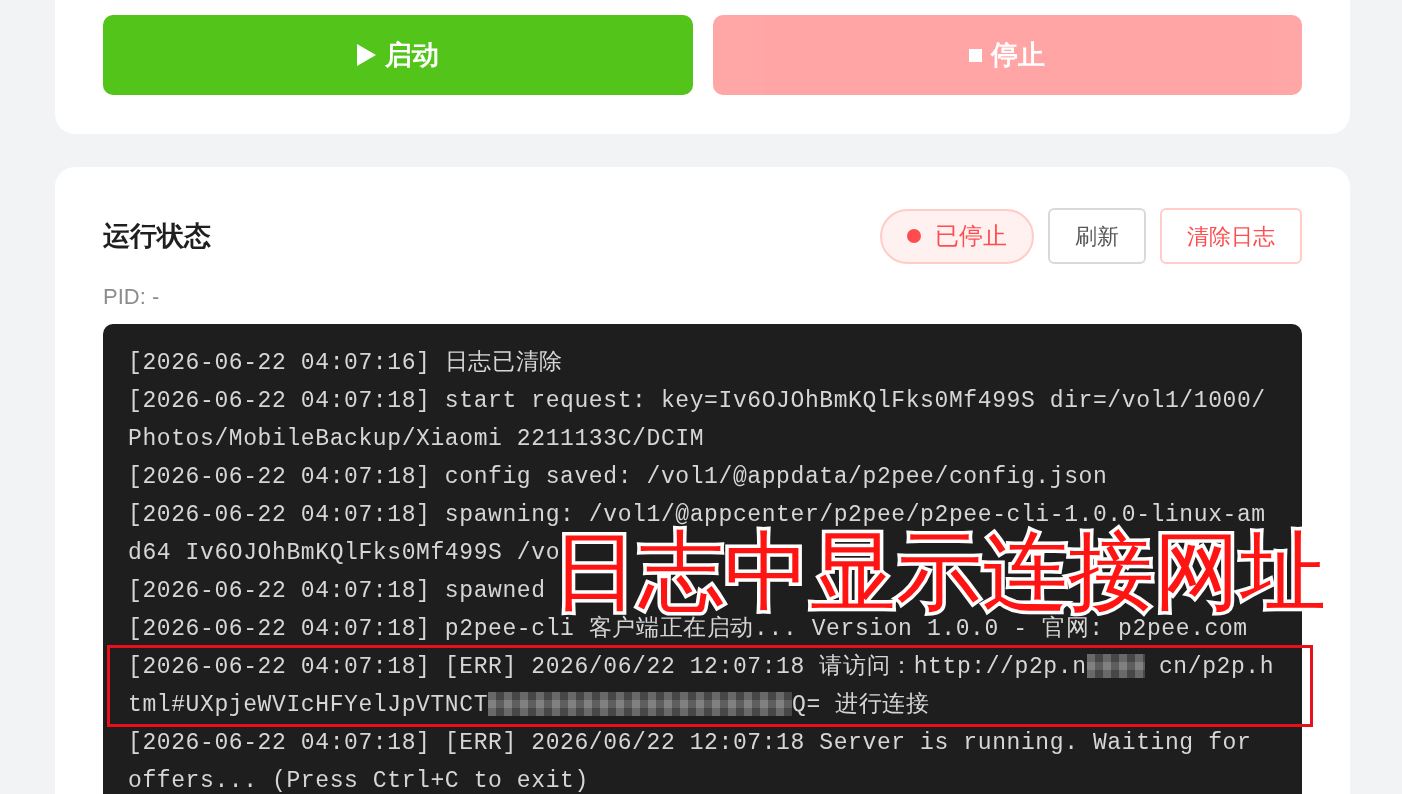 The height and width of the screenshot is (794, 1402). What do you see at coordinates (688, 629) in the screenshot?
I see `log-line: [2026-06-22 04:07:18] p2pee-cli 客户端正在启动... Version 1.0.0 - 官网: p2pee.com` at bounding box center [688, 629].